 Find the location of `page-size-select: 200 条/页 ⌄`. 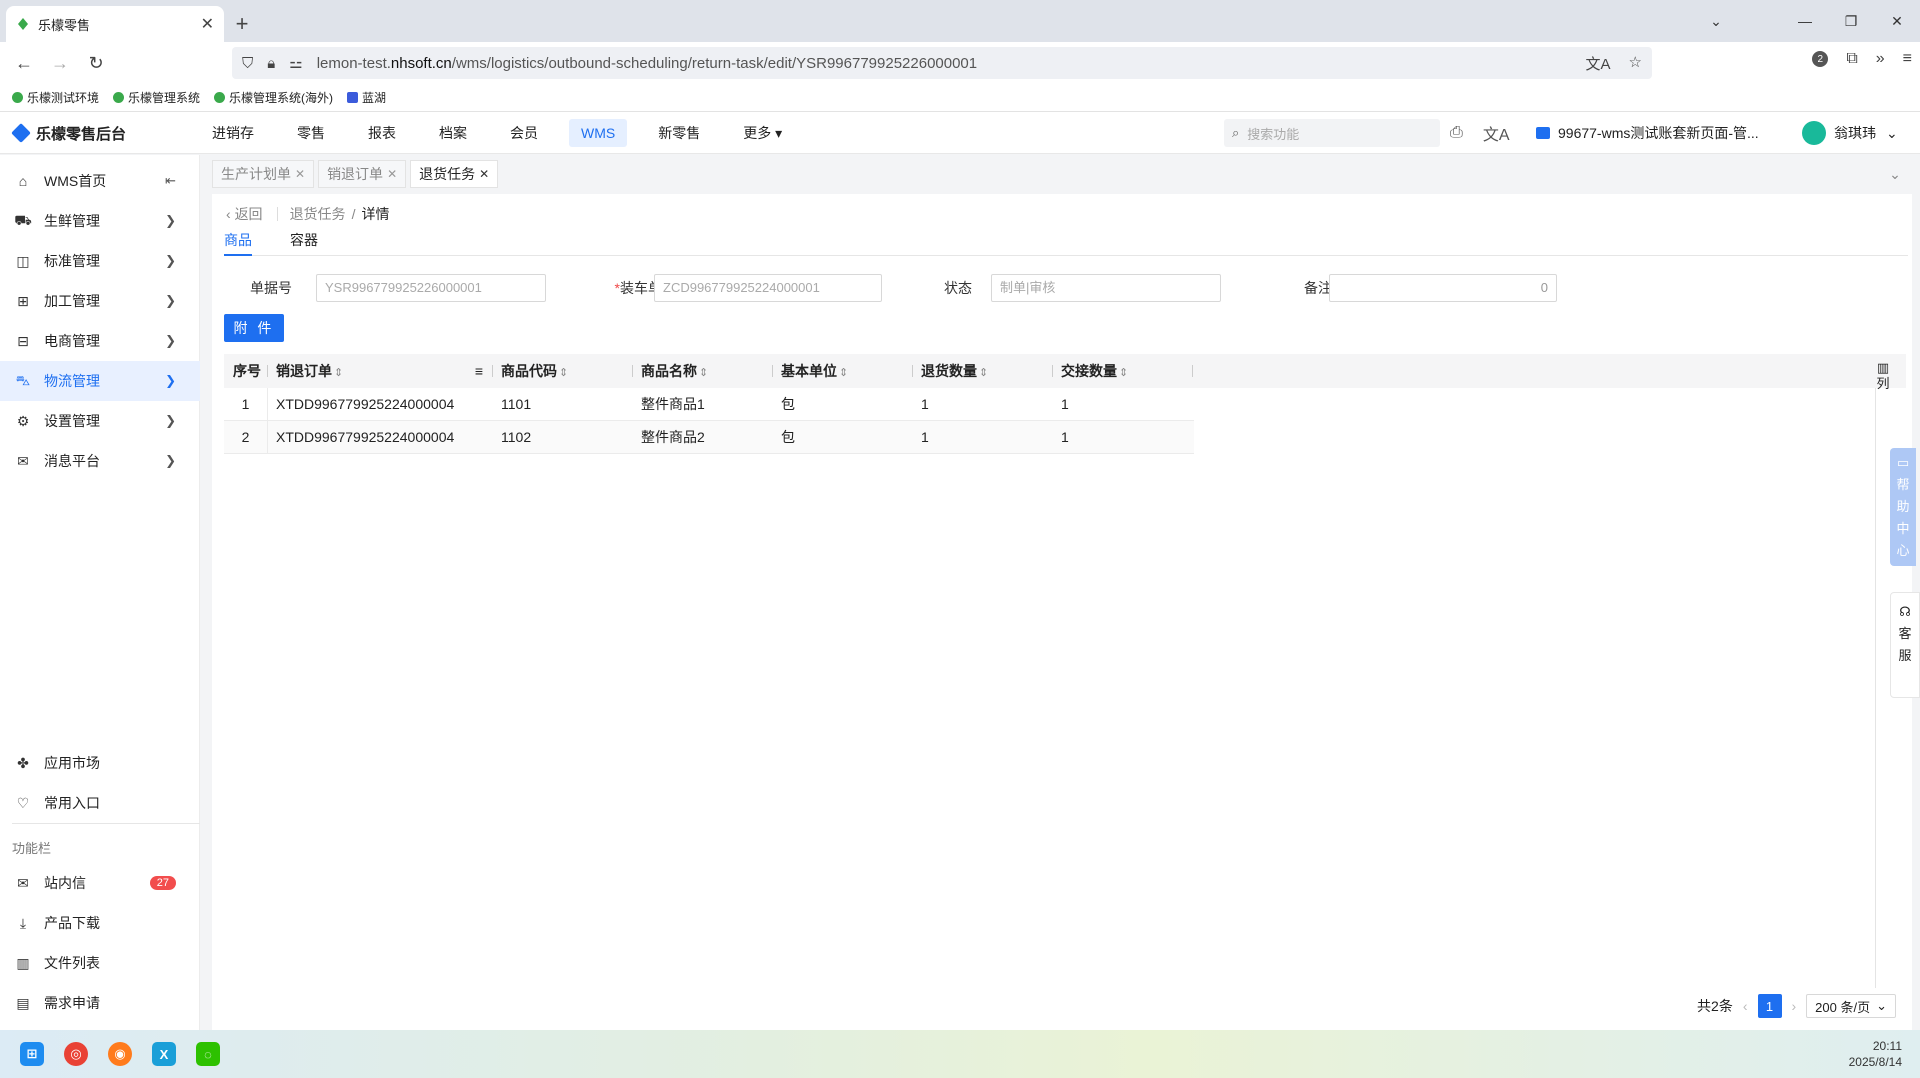

page-size-select: 200 条/页 ⌄ is located at coordinates (1851, 1006).